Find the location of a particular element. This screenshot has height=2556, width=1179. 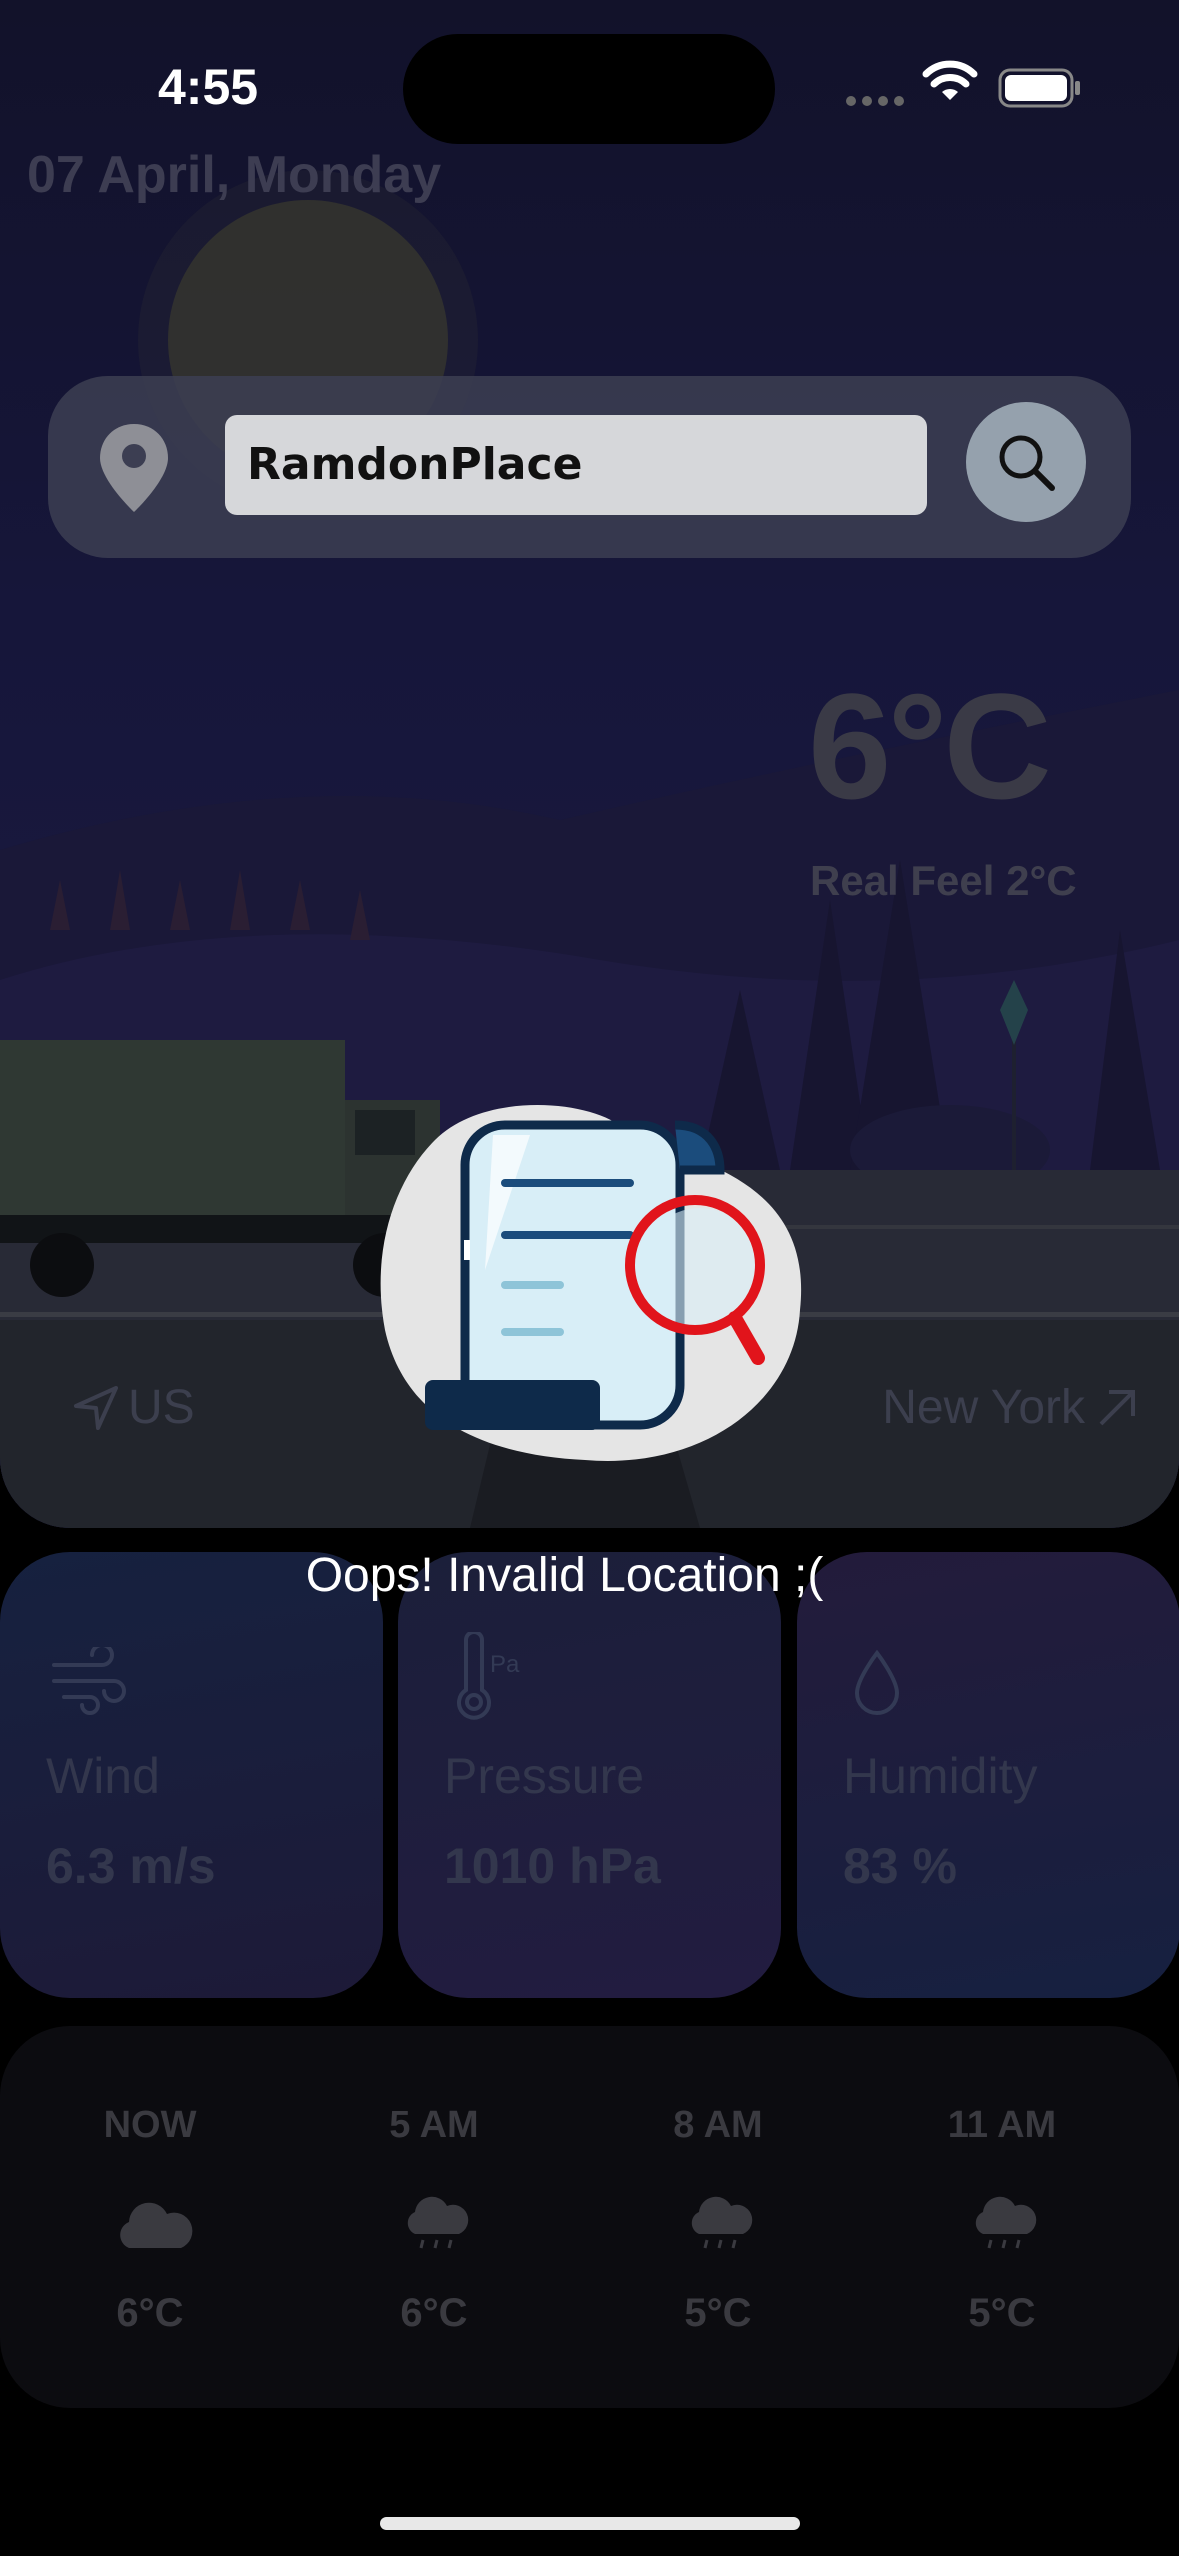

arrow-up-right-icon is located at coordinates (1117, 1407).